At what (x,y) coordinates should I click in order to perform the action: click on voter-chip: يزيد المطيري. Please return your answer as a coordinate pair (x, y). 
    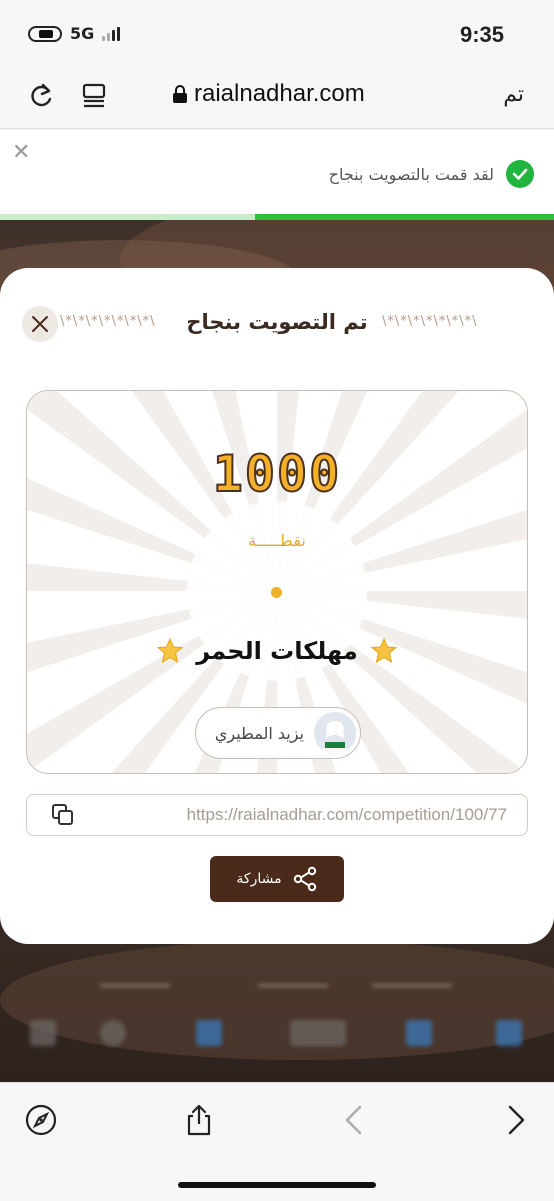
    Looking at the image, I should click on (278, 733).